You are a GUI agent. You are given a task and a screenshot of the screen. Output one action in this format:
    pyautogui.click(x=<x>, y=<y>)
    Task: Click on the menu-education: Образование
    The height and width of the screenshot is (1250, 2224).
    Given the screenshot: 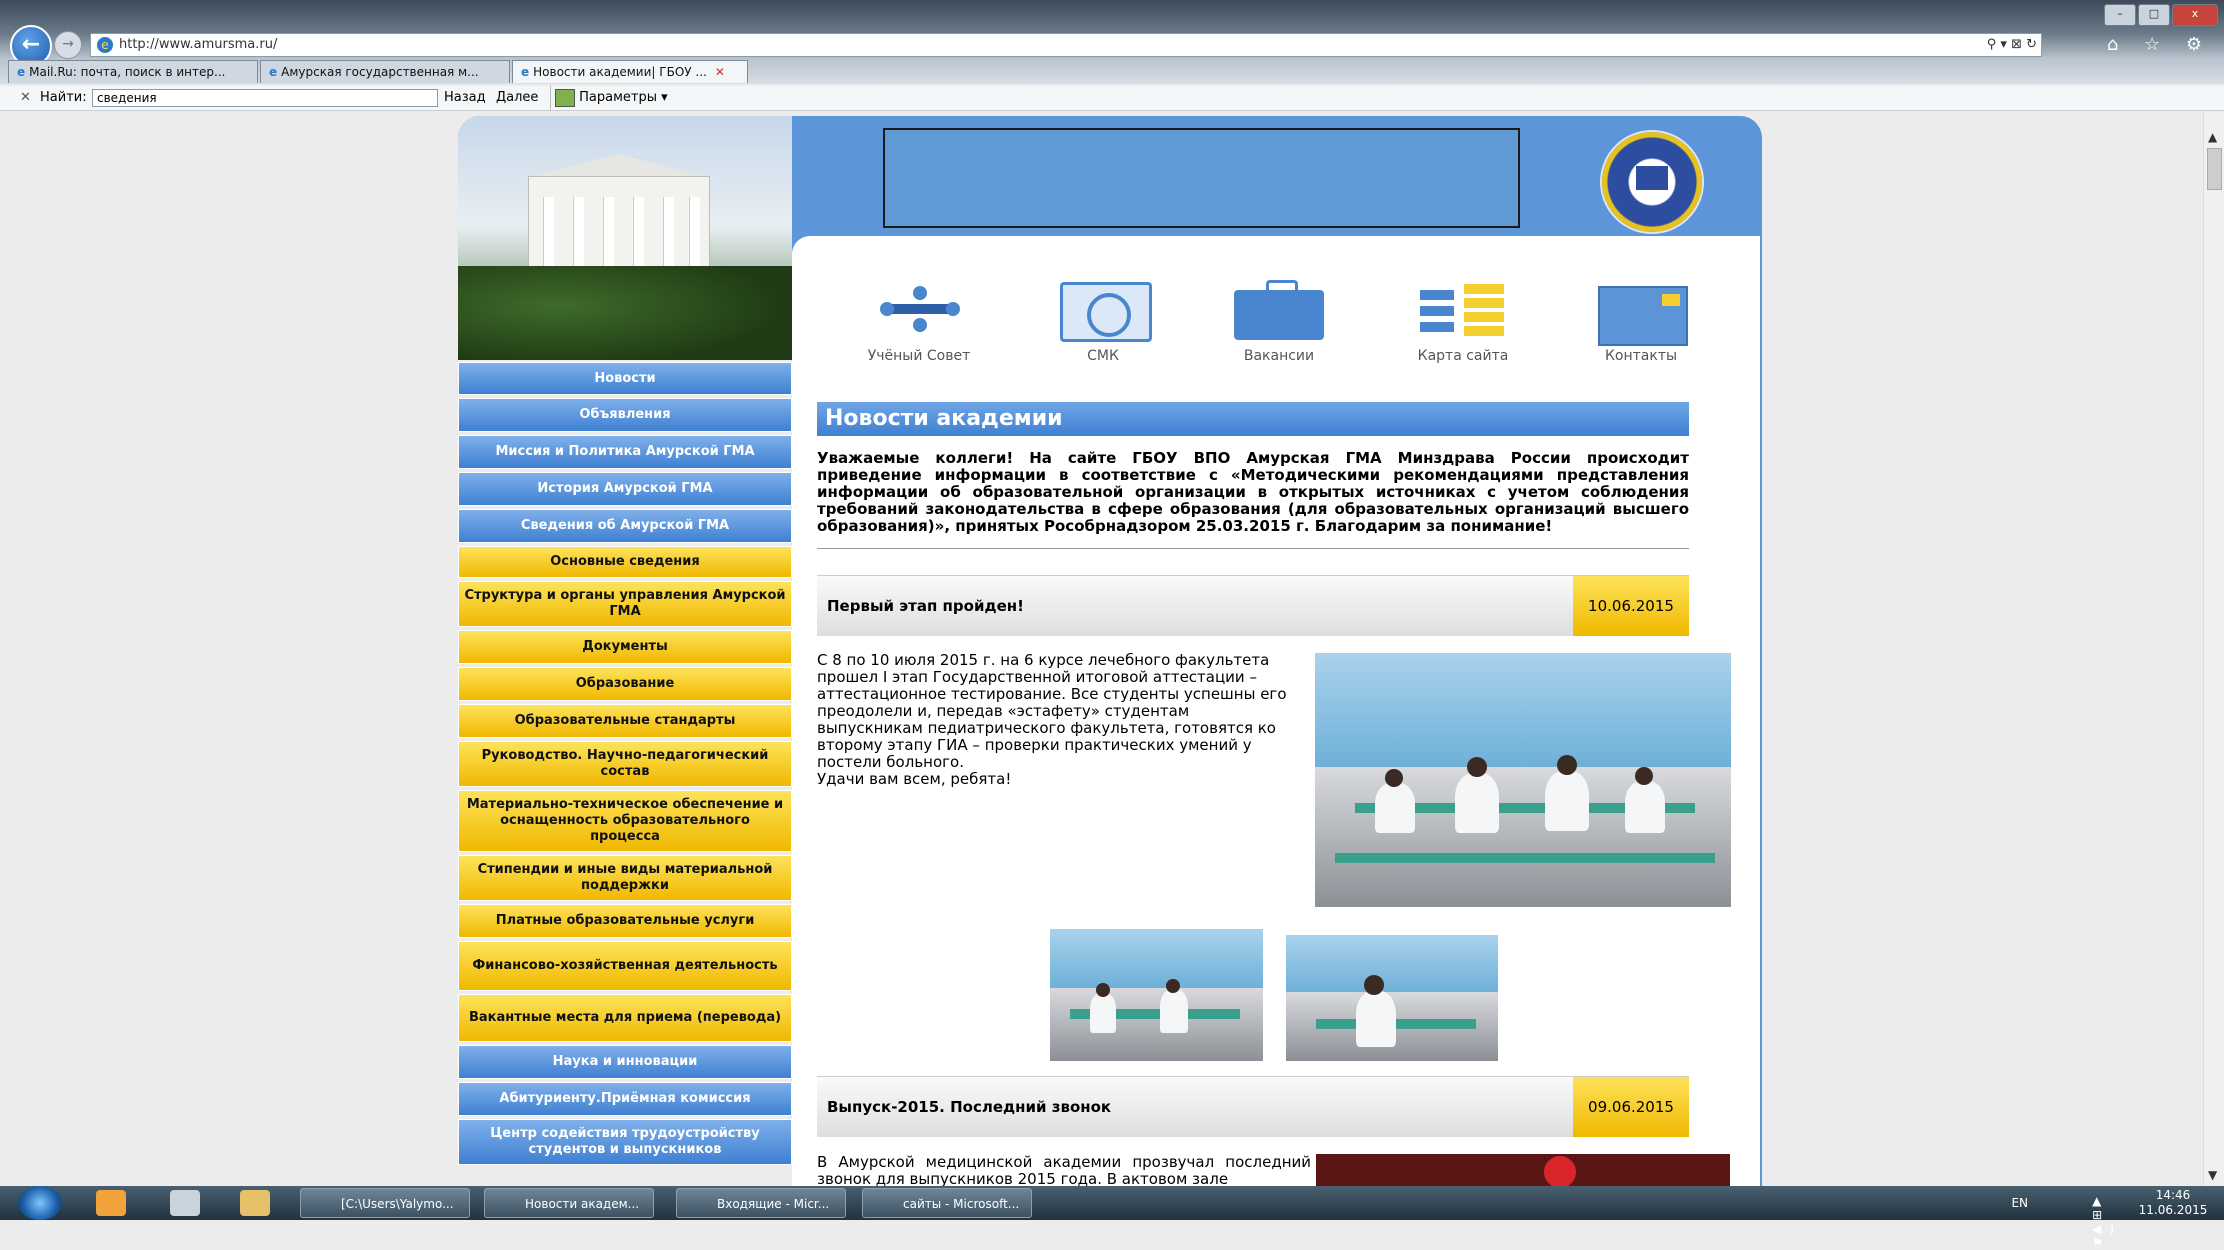 What is the action you would take?
    pyautogui.click(x=625, y=684)
    